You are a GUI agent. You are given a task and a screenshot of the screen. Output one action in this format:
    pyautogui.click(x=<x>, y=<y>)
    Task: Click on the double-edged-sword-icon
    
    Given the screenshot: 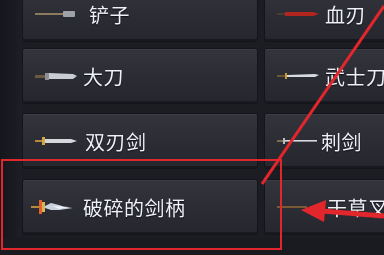 What is the action you would take?
    pyautogui.click(x=56, y=141)
    